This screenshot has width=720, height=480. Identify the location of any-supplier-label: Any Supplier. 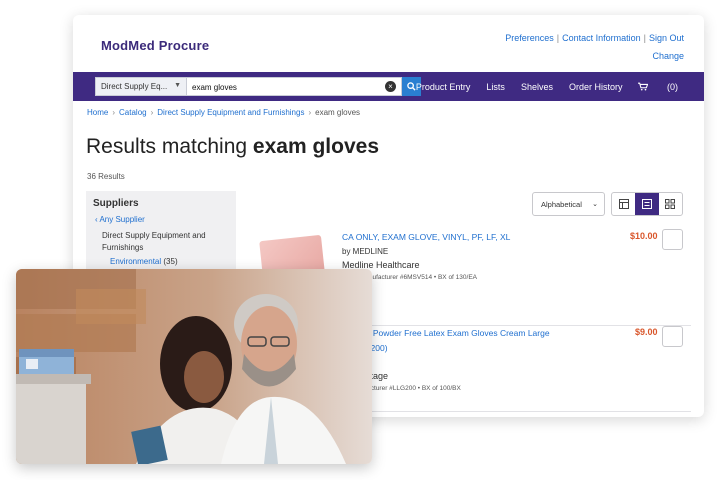
(122, 219).